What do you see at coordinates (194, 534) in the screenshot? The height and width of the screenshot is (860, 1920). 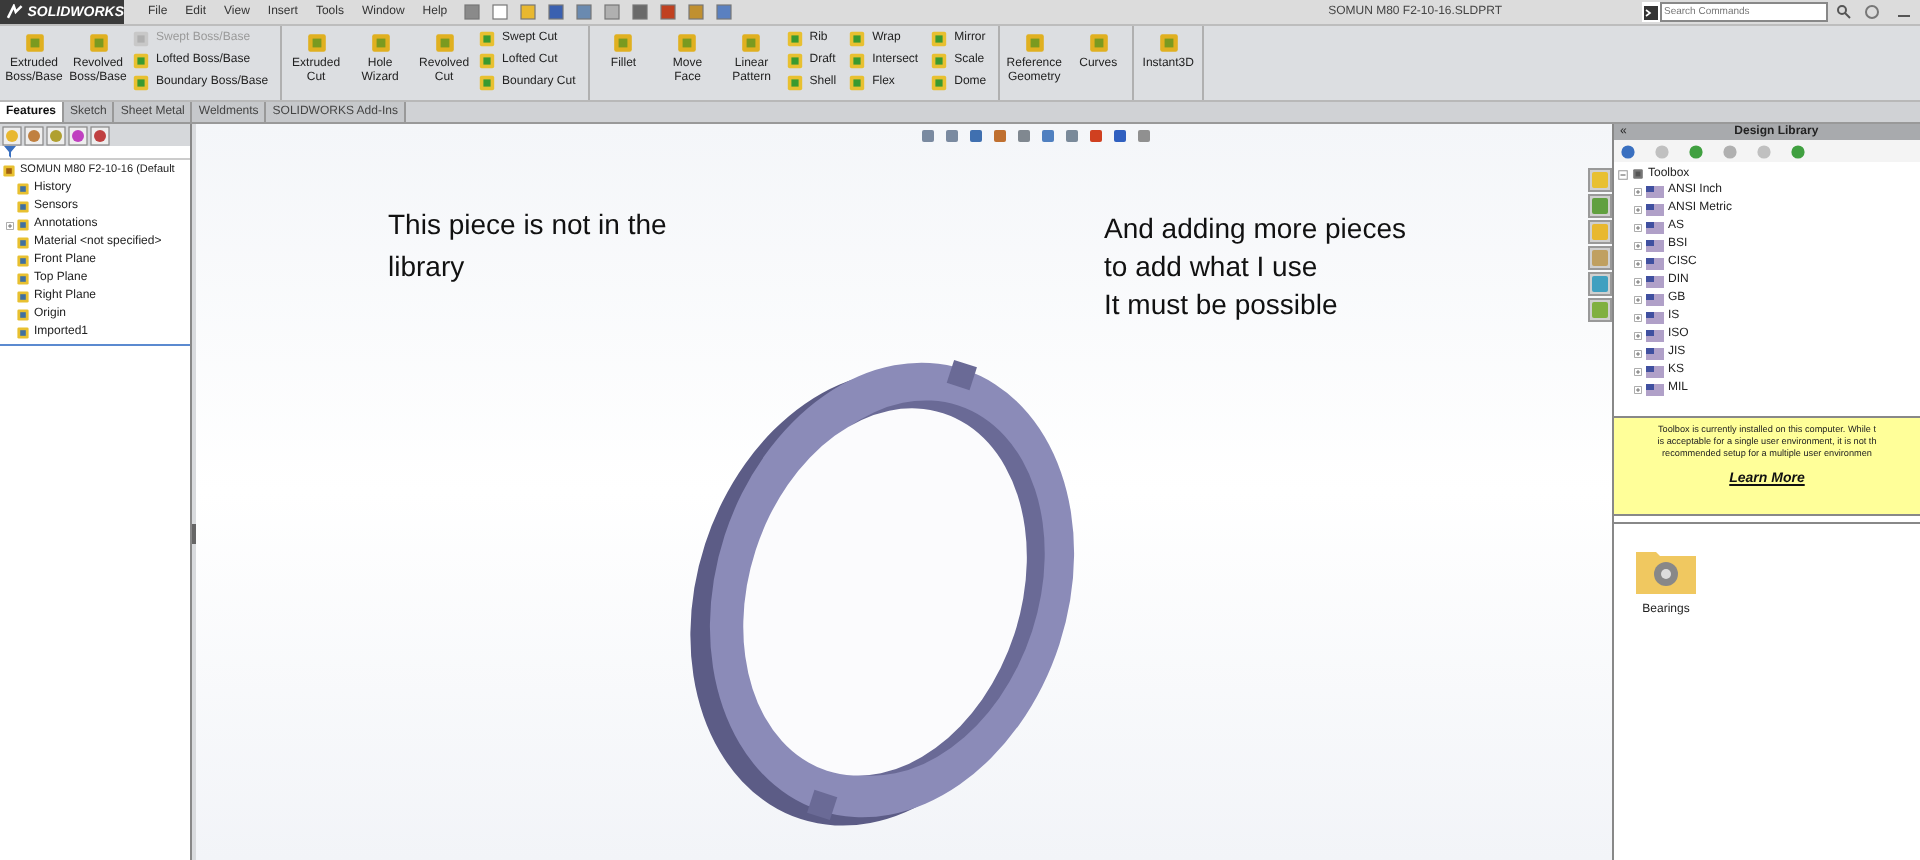 I see `splitter-handle-icon` at bounding box center [194, 534].